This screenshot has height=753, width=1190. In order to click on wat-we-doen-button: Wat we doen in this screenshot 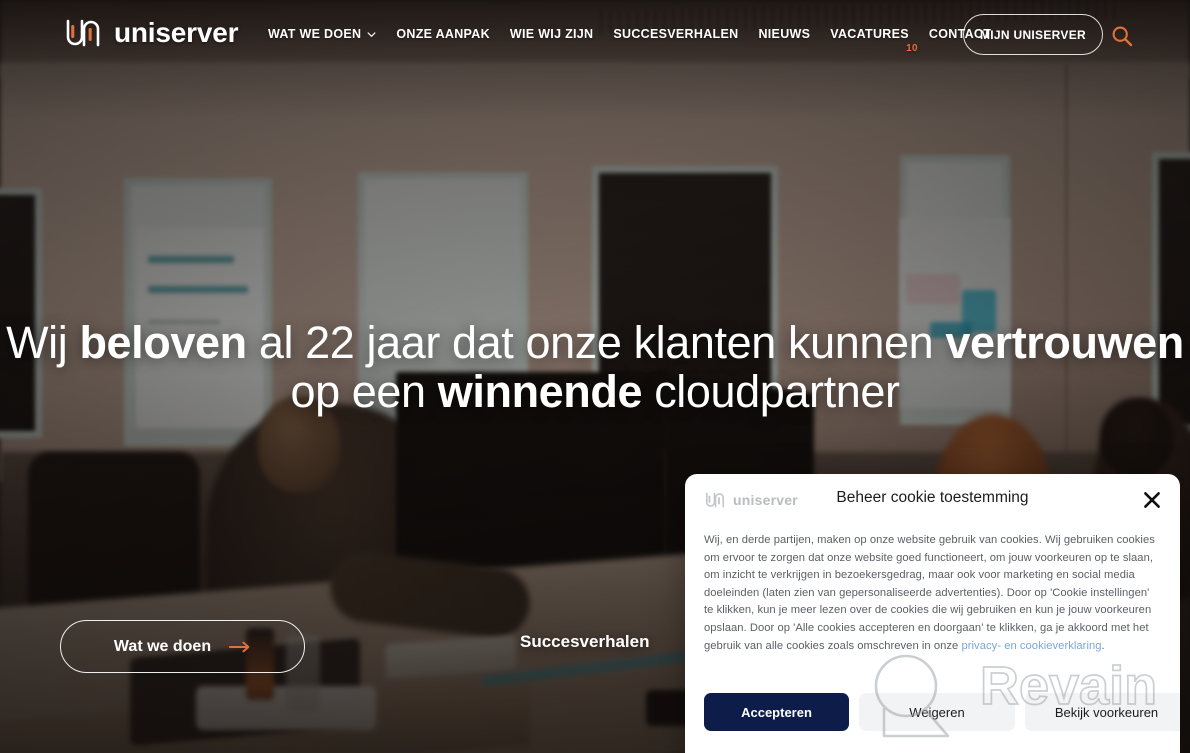, I will do `click(182, 646)`.